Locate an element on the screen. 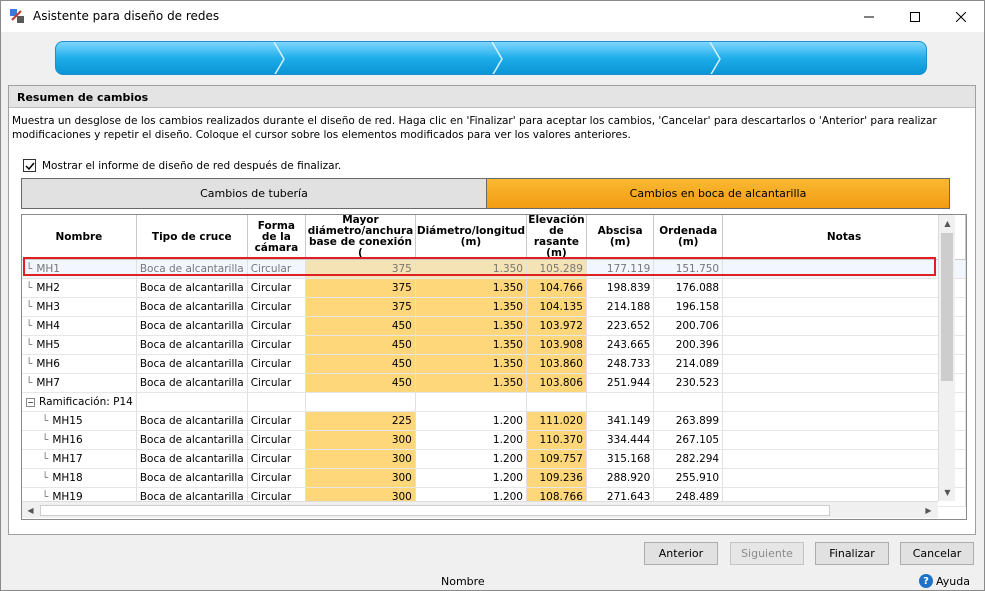  name-cell: └ MH3 is located at coordinates (79, 307).